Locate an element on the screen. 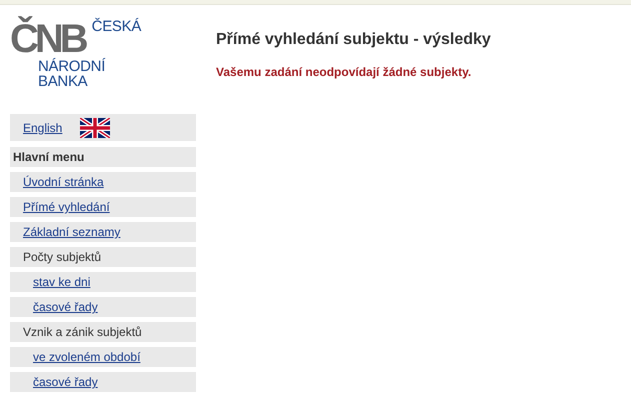 This screenshot has height=408, width=631. uk-flag-icon is located at coordinates (95, 128).